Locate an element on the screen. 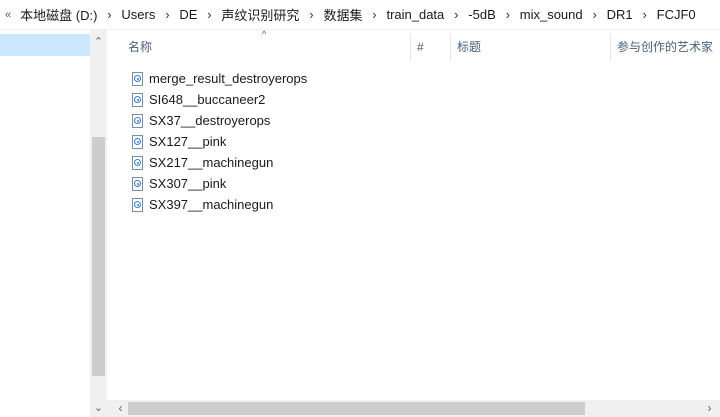 The width and height of the screenshot is (720, 417). file-name: SX127__pink is located at coordinates (188, 141).